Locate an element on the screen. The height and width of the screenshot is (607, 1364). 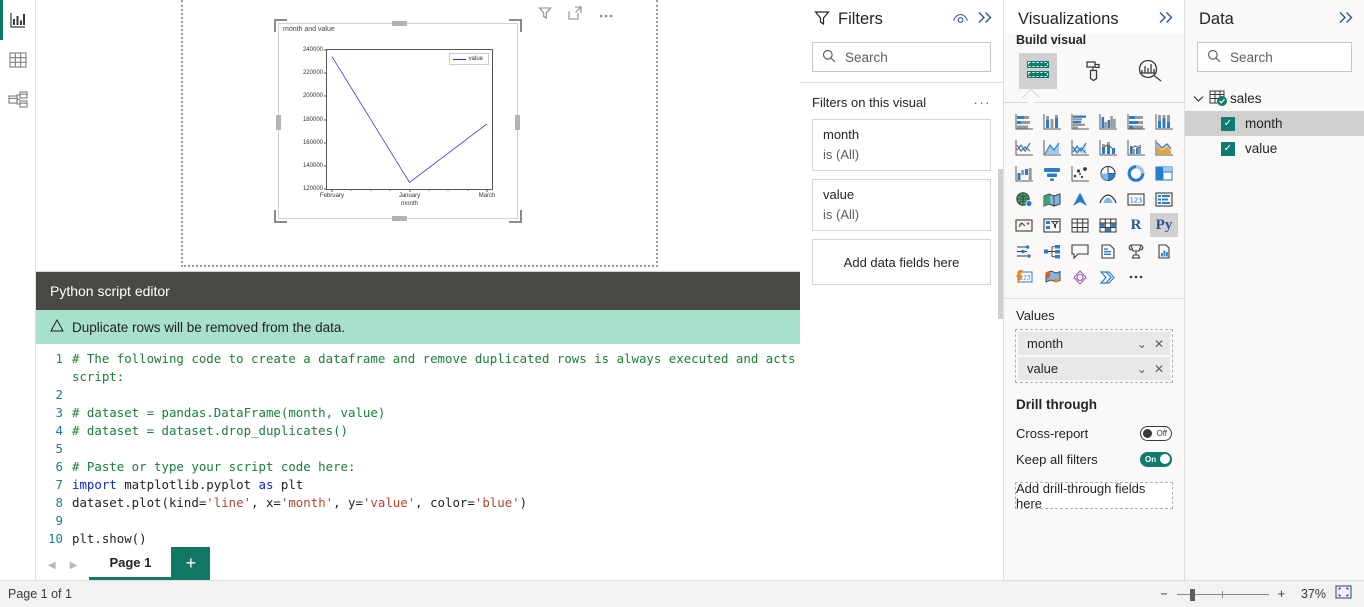
data-table-sales: sales is located at coordinates (1274, 98).